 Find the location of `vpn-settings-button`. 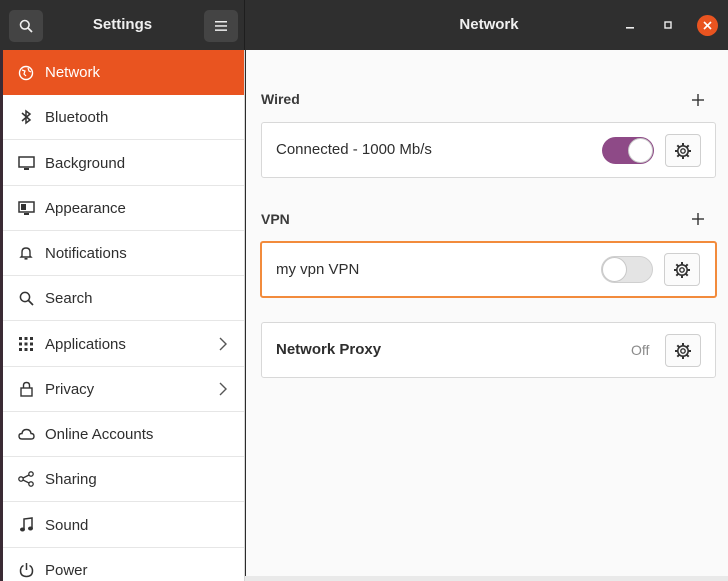

vpn-settings-button is located at coordinates (682, 269).